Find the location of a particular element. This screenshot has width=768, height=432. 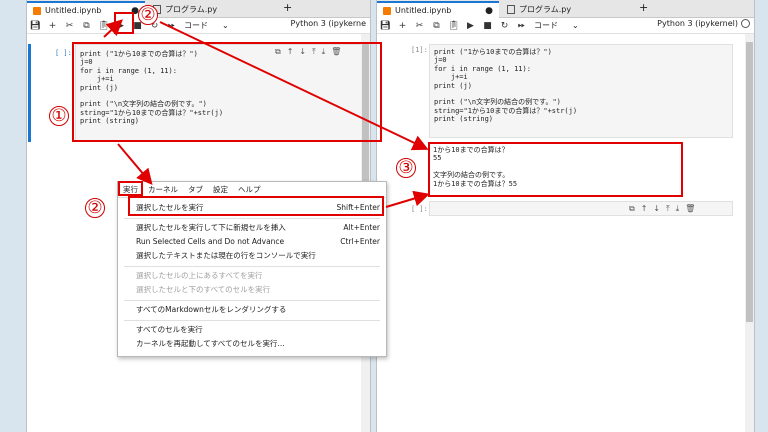

arrow-from-menu-to-output is located at coordinates (407, 199).